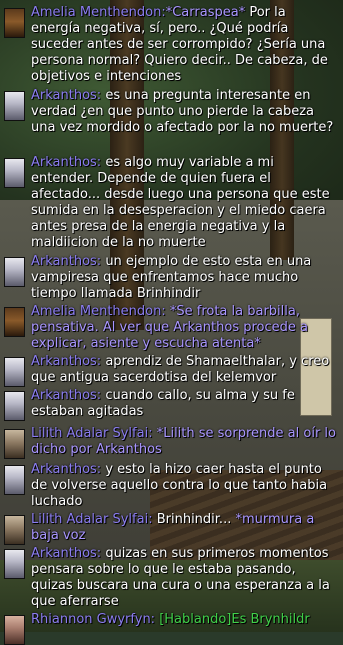 This screenshot has height=645, width=343. I want to click on talk-channel-text: [Hablando]Es Brynhildr, so click(232, 619).